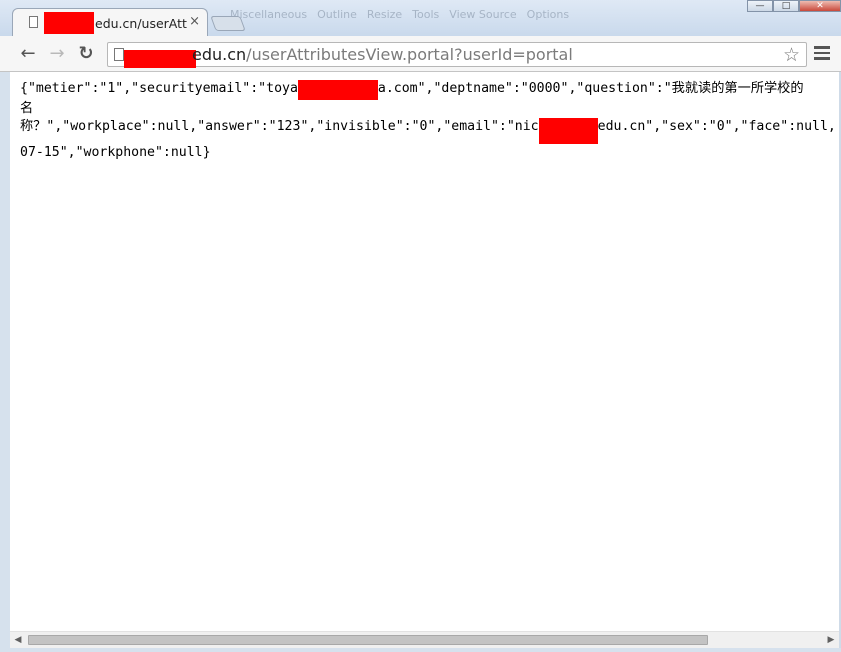 The height and width of the screenshot is (652, 841). I want to click on ghost-item-resize: Resize, so click(384, 14).